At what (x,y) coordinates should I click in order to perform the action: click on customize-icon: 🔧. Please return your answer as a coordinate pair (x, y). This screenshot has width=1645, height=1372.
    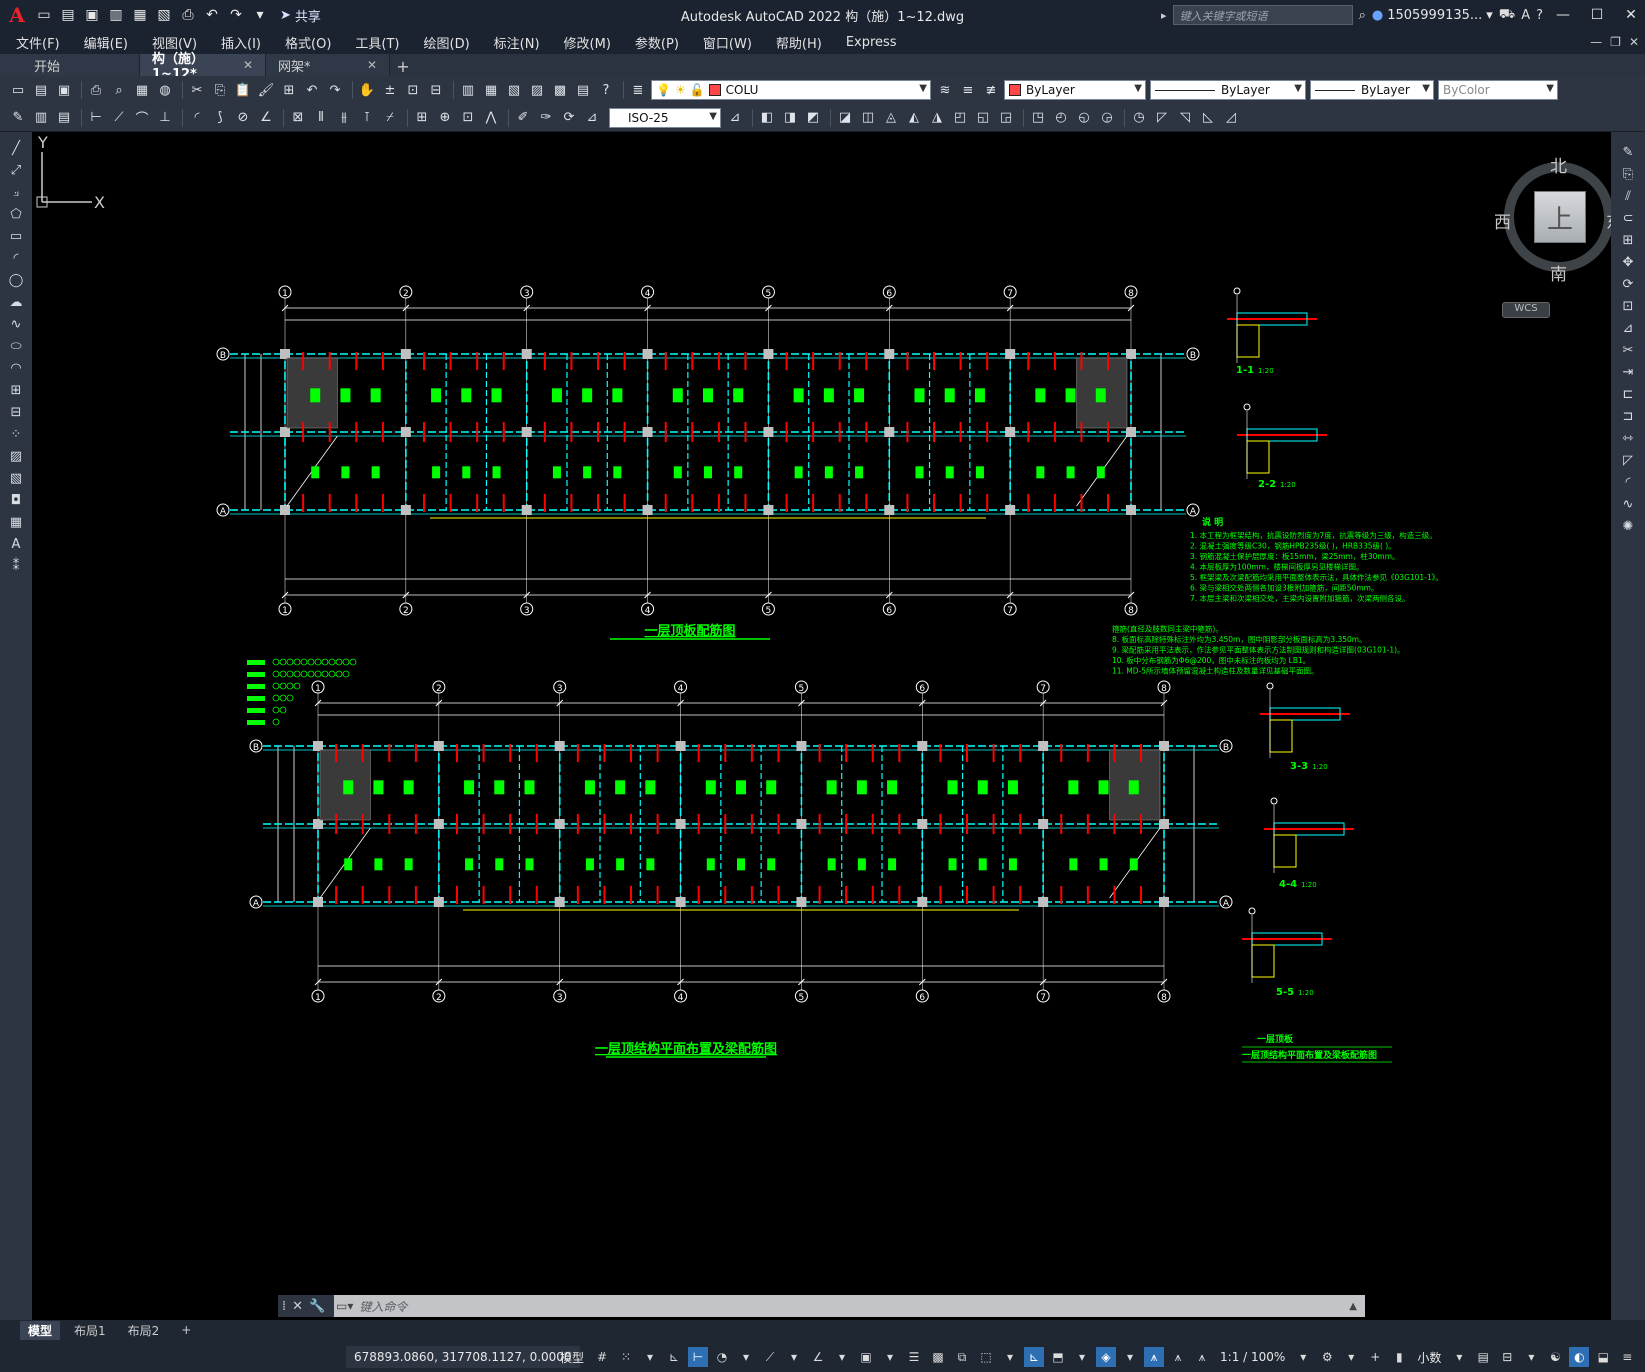
    Looking at the image, I should click on (317, 1306).